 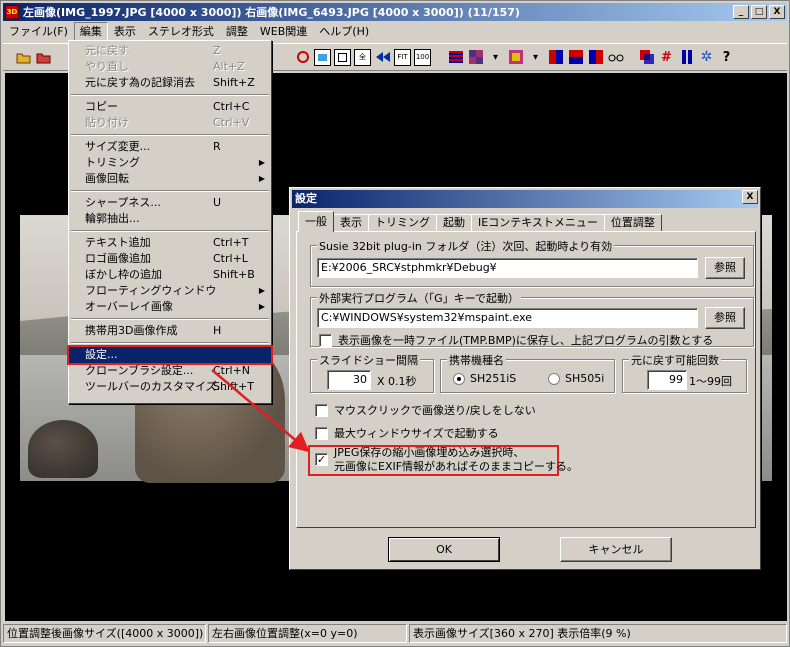 What do you see at coordinates (632, 223) in the screenshot?
I see `tab-position-adjust: 位置調整` at bounding box center [632, 223].